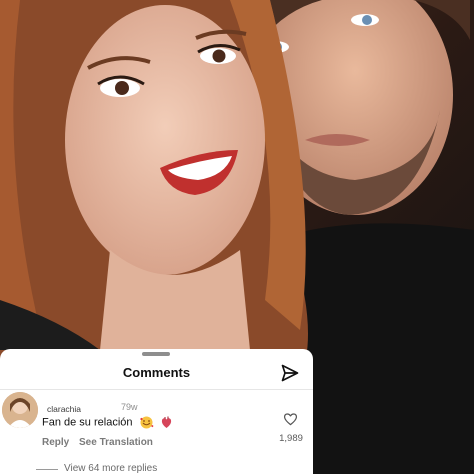 This screenshot has width=474, height=474. What do you see at coordinates (156, 354) in the screenshot?
I see `sheet-grabber` at bounding box center [156, 354].